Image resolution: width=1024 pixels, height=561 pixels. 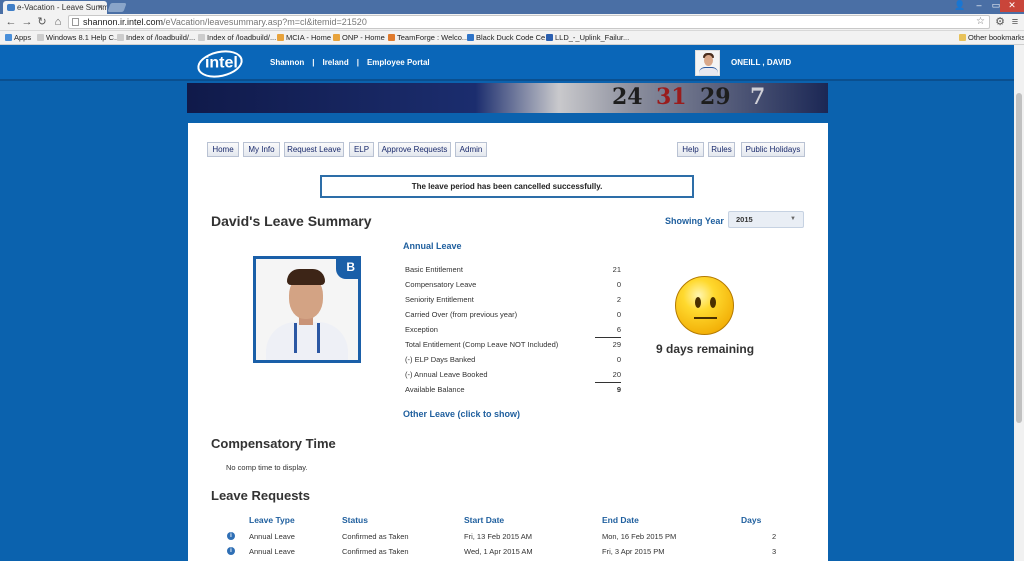 What do you see at coordinates (774, 551) in the screenshot?
I see `cell-days: 3` at bounding box center [774, 551].